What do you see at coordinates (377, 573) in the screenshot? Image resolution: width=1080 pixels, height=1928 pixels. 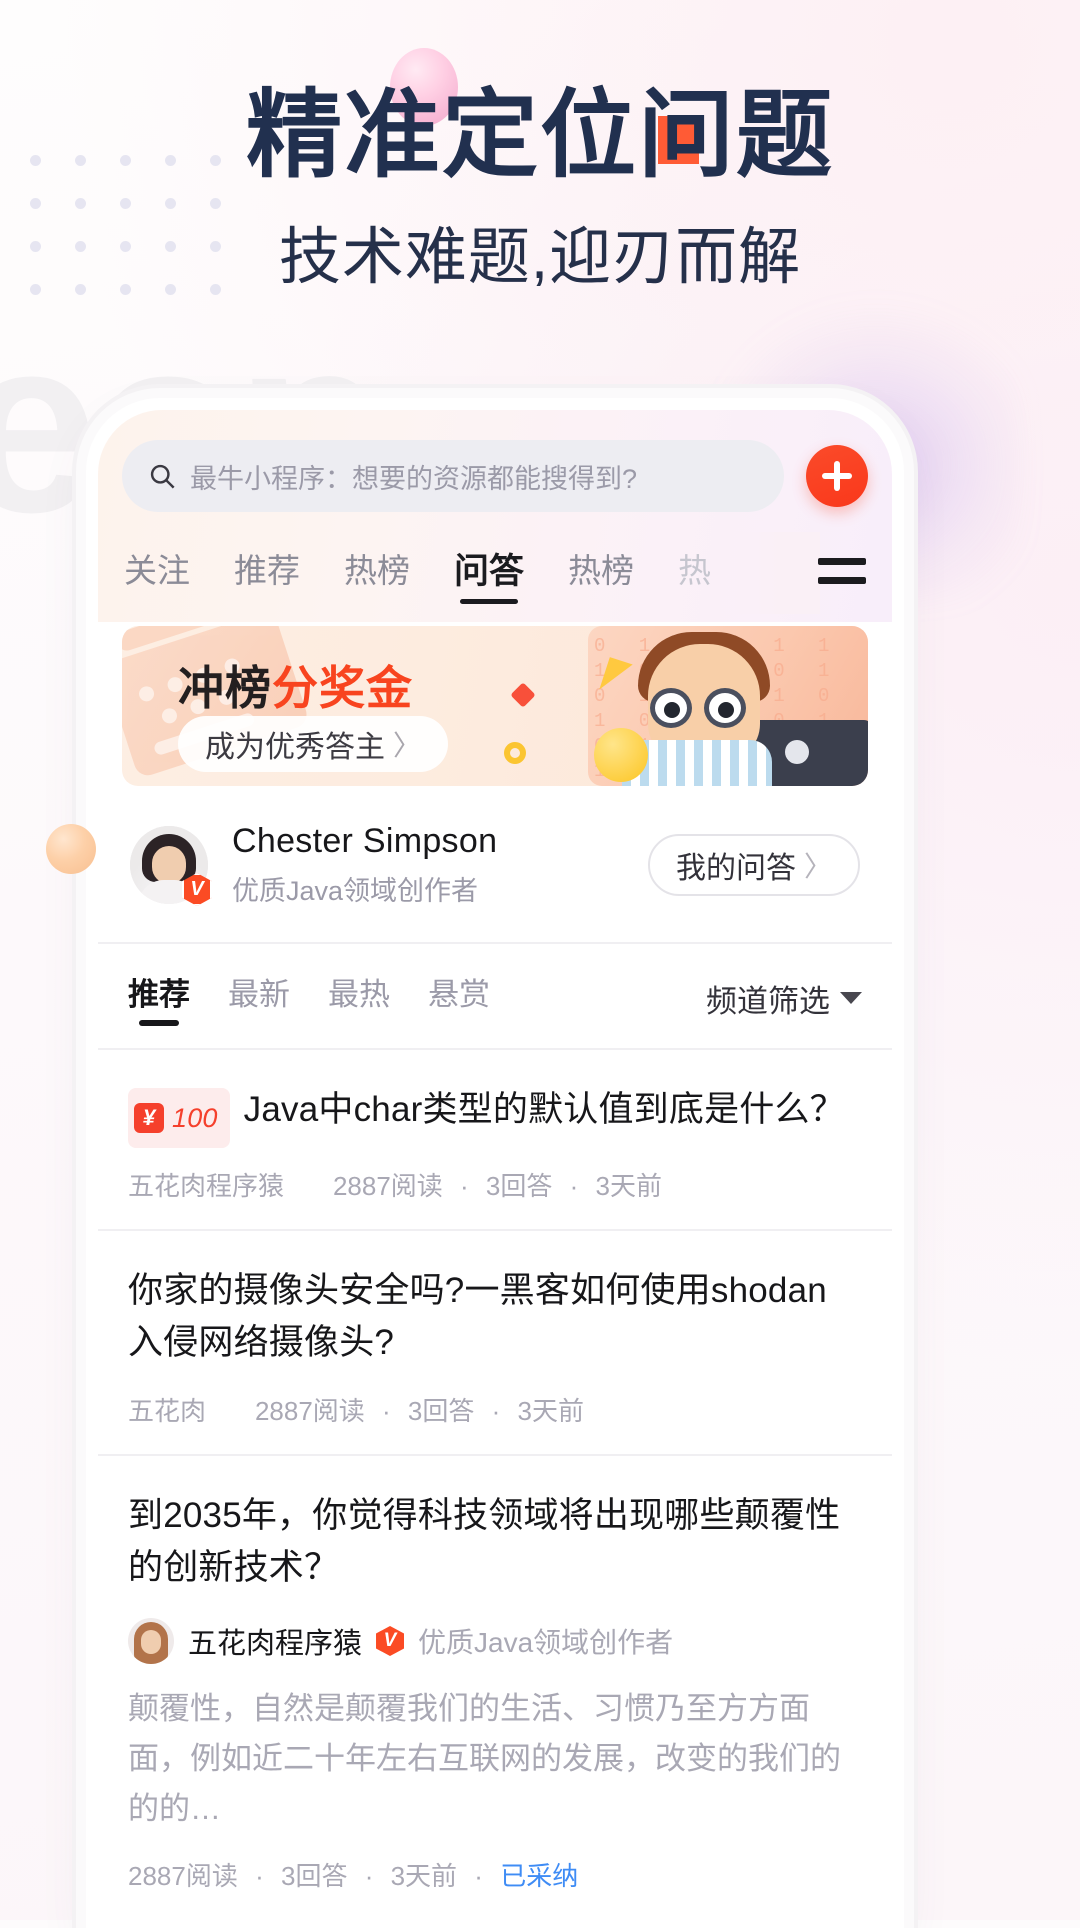 I see `tab-rebang-1: 热榜` at bounding box center [377, 573].